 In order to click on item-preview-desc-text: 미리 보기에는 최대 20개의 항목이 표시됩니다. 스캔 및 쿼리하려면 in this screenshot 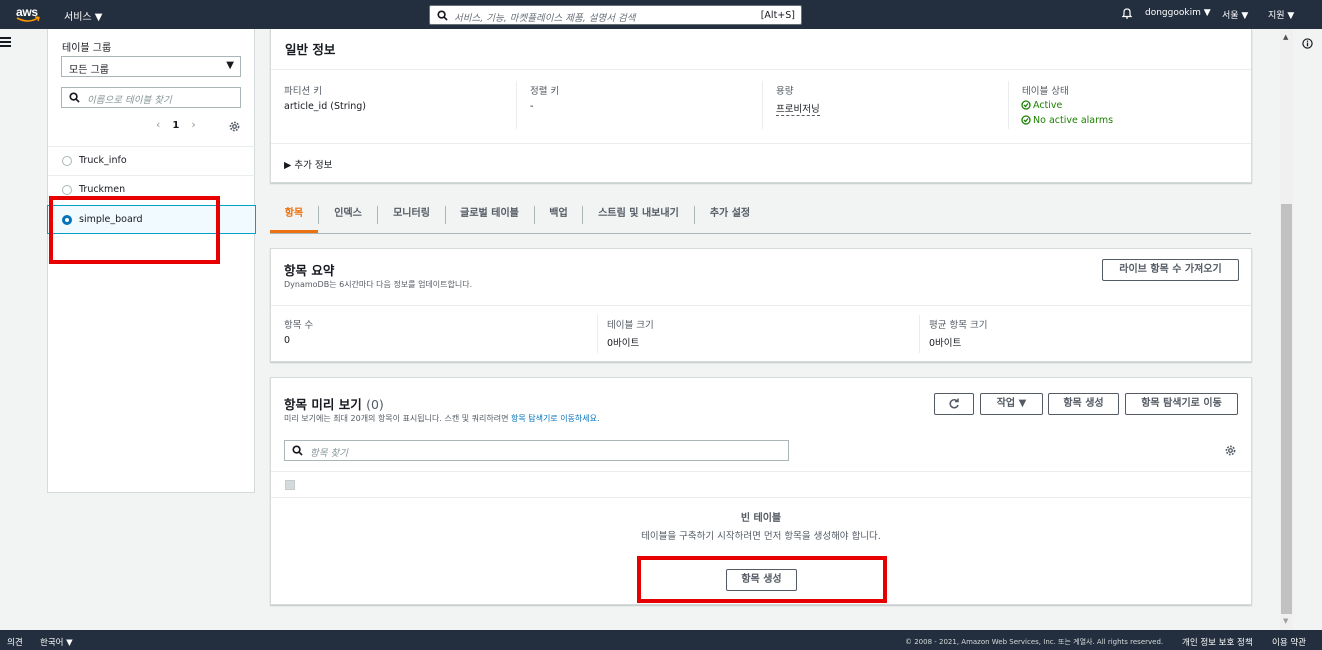, I will do `click(397, 418)`.